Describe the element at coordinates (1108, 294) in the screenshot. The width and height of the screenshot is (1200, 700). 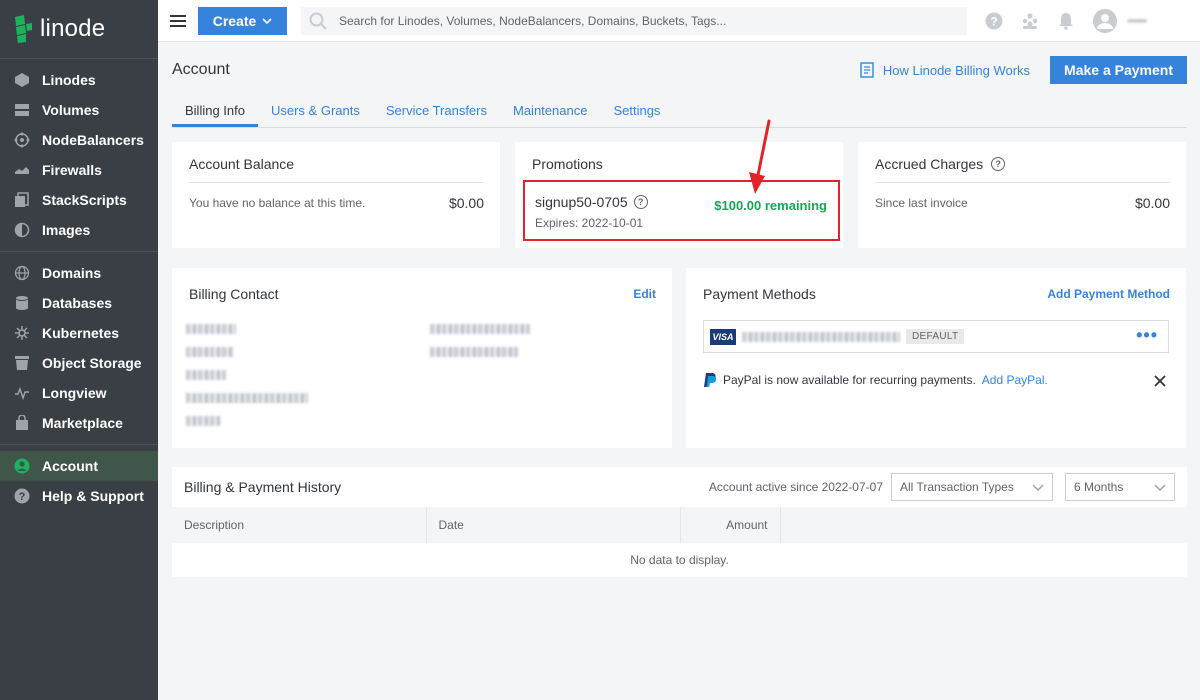
I see `add-payment-method-link: Add Payment Method` at that location.